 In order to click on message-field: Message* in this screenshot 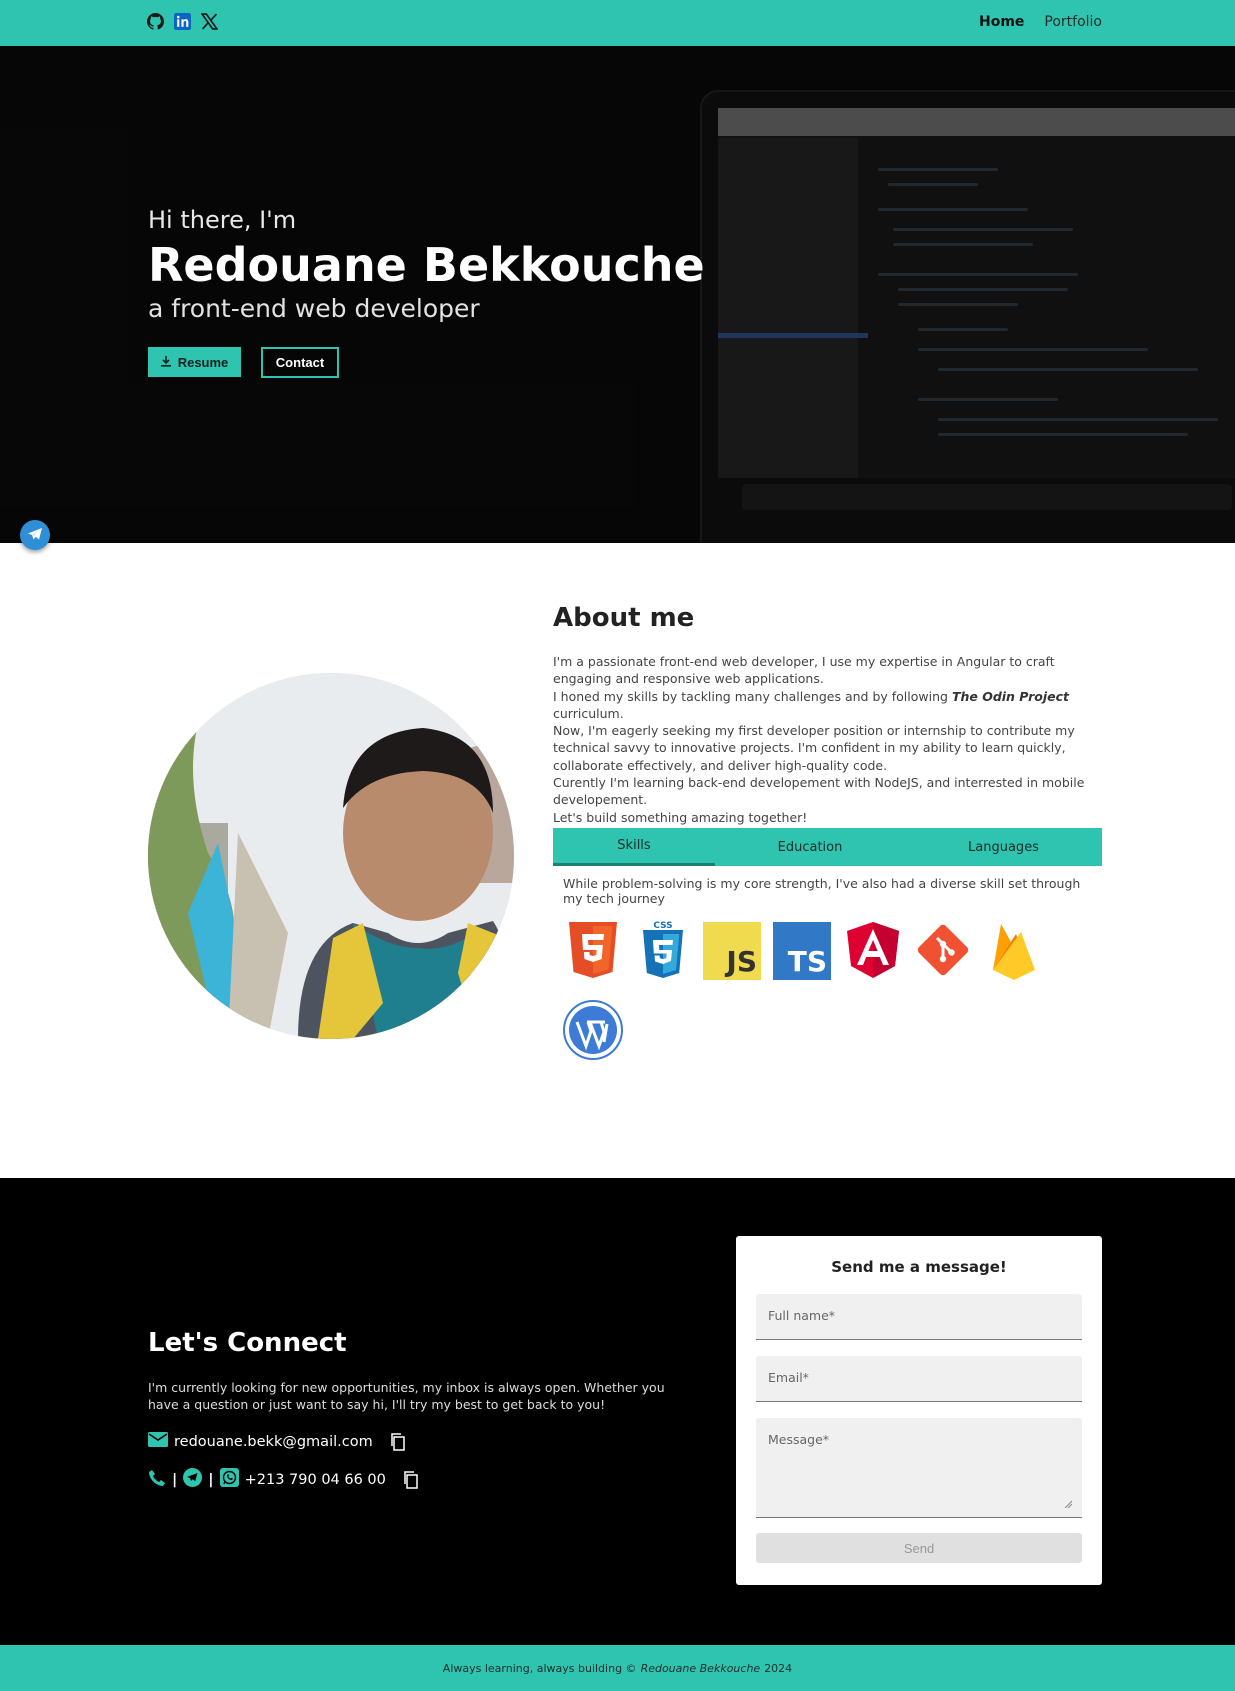, I will do `click(919, 1468)`.